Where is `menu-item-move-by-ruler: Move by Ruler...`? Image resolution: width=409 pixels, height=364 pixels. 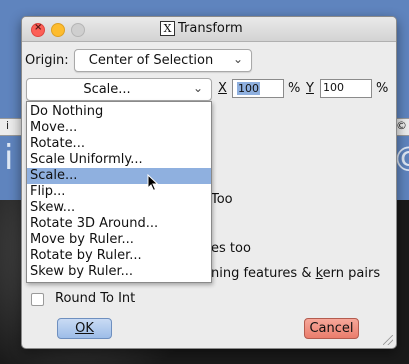 menu-item-move-by-ruler: Move by Ruler... is located at coordinates (119, 240).